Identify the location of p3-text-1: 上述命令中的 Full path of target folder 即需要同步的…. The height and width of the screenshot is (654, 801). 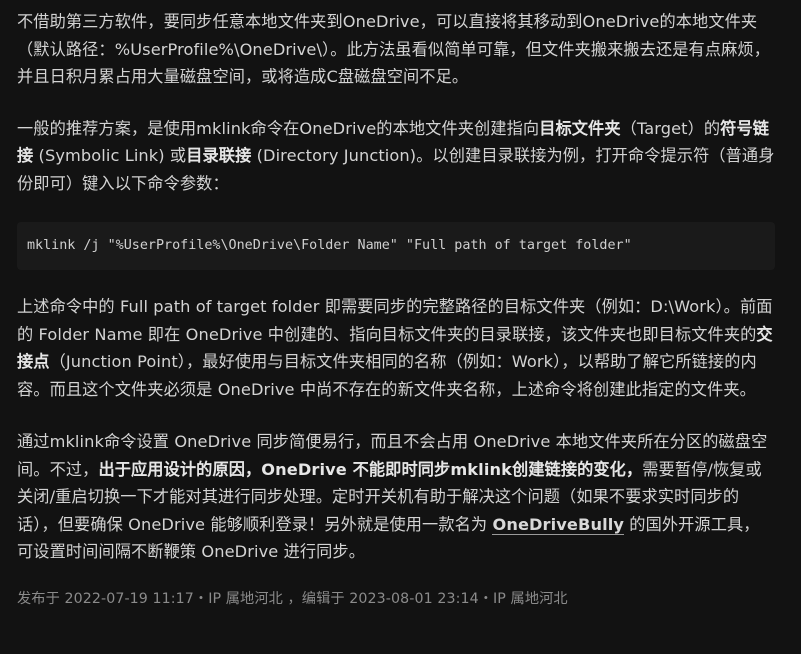
(395, 320).